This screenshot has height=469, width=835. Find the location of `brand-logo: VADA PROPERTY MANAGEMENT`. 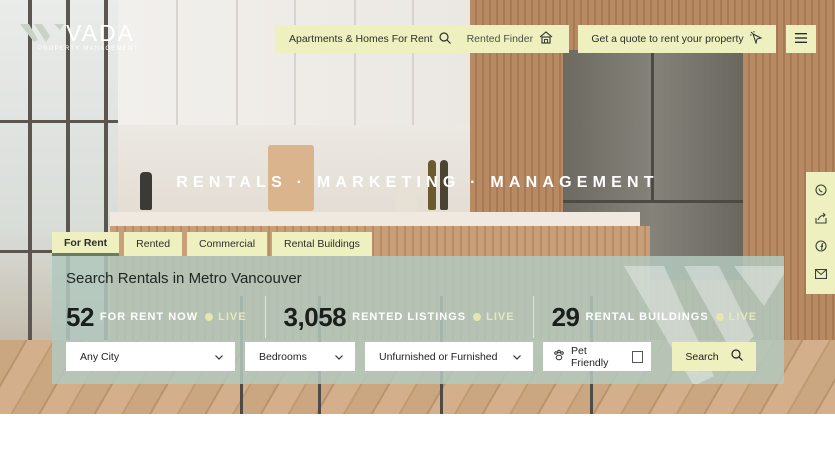

brand-logo: VADA PROPERTY MANAGEMENT is located at coordinates (79, 37).